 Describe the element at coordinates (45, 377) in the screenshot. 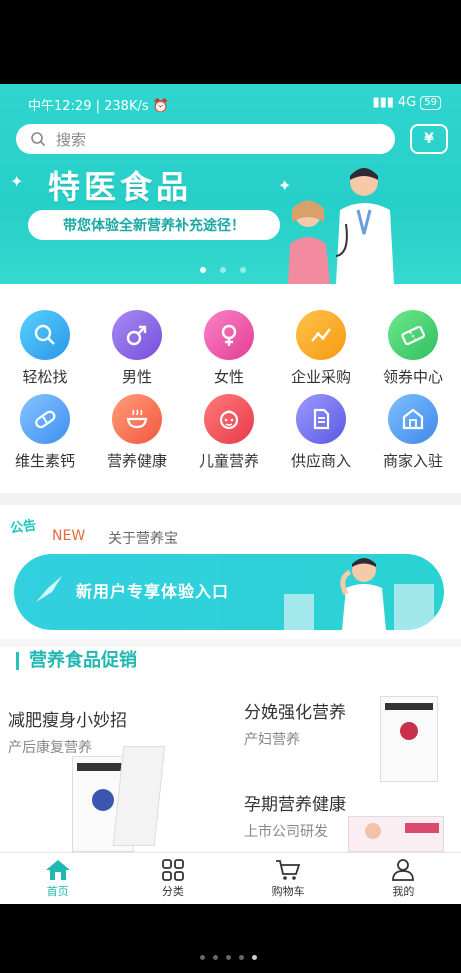

I see `category-label: 轻松找` at that location.